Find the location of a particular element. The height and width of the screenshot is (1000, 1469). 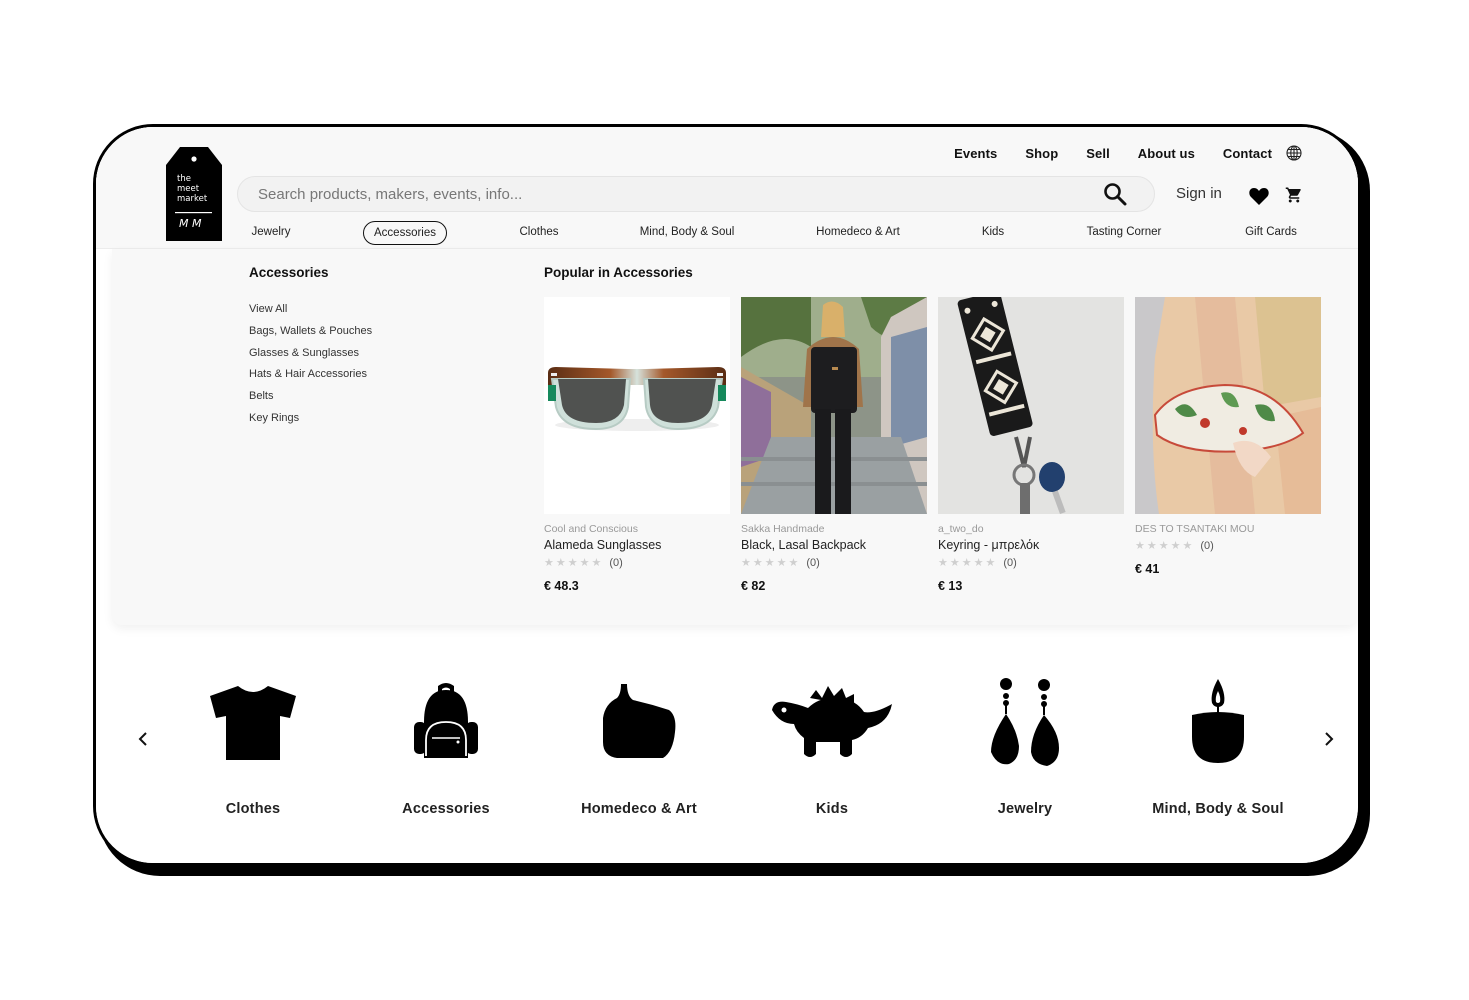

nav-about-us: About us is located at coordinates (1166, 153).